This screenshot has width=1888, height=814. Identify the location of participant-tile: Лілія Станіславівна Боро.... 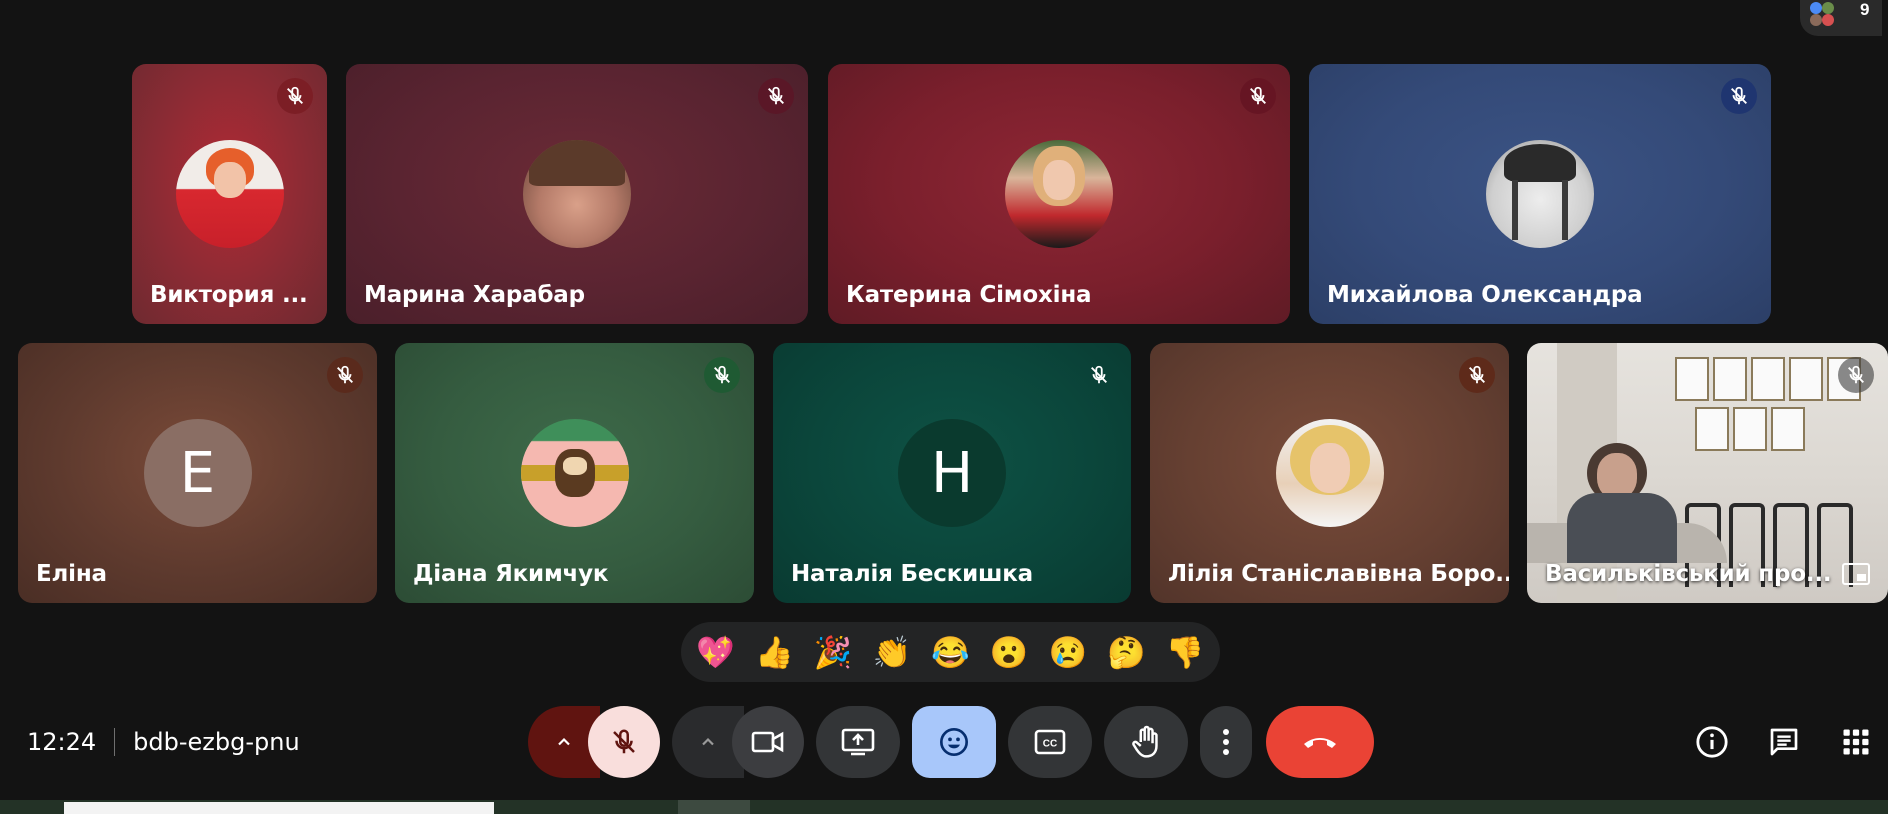
(1329, 473).